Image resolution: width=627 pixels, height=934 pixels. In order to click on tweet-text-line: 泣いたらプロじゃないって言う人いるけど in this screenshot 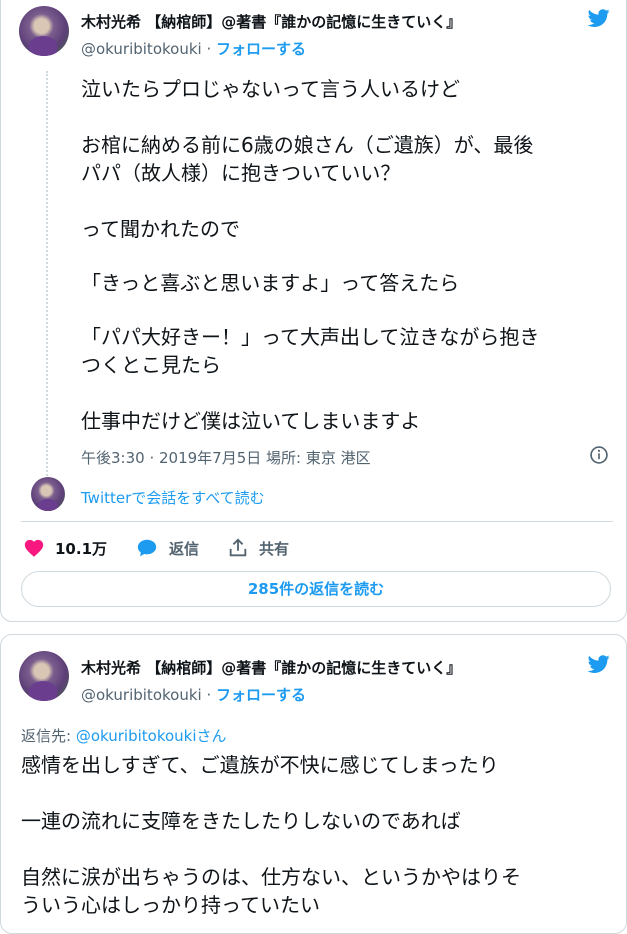, I will do `click(270, 89)`.